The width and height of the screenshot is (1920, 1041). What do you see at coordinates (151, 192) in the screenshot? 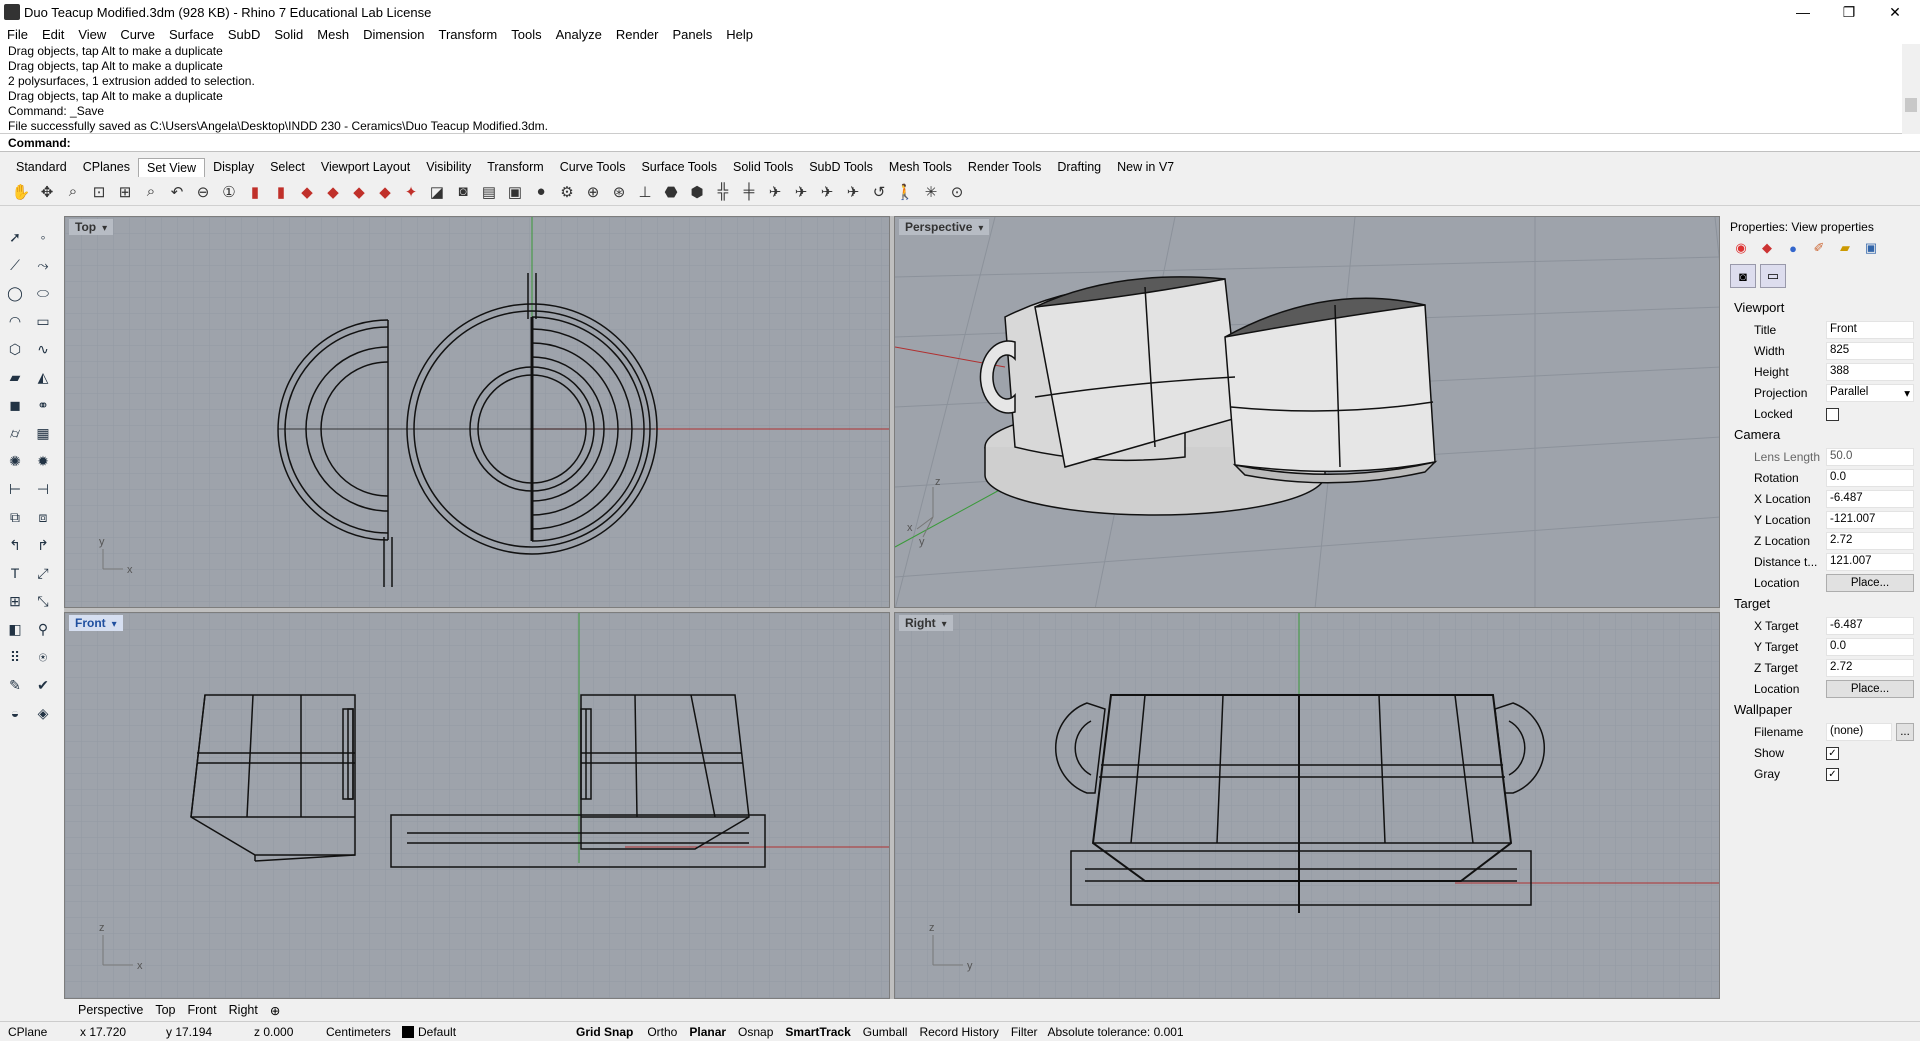
I see `zoom-selected-icon: ⌕` at bounding box center [151, 192].